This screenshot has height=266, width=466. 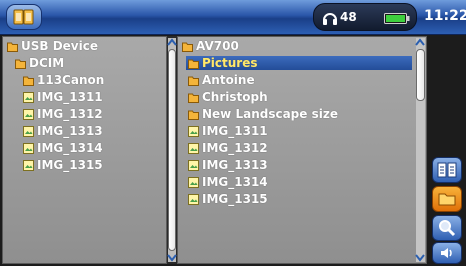 I want to click on list-item: Antoine, so click(x=221, y=80).